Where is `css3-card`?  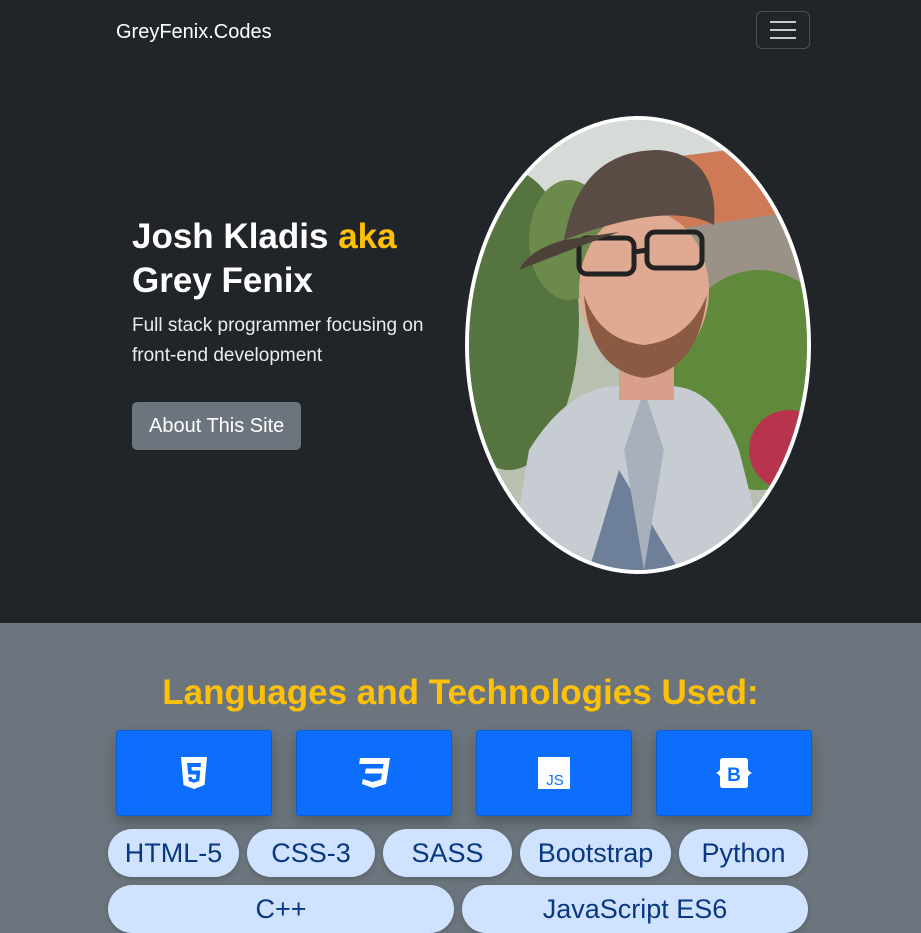 css3-card is located at coordinates (374, 773).